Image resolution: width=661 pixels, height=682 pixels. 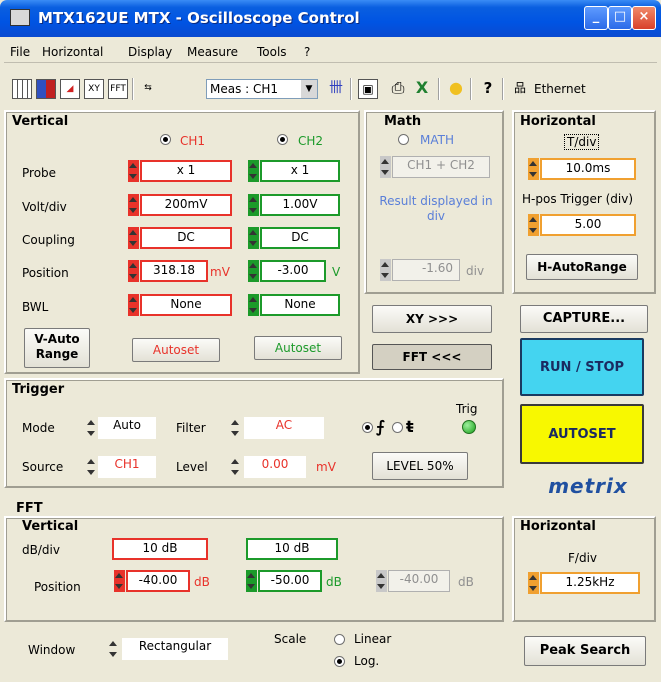 What do you see at coordinates (160, 549) in the screenshot?
I see `fft-ch1-dbdiv-field: 10 dB` at bounding box center [160, 549].